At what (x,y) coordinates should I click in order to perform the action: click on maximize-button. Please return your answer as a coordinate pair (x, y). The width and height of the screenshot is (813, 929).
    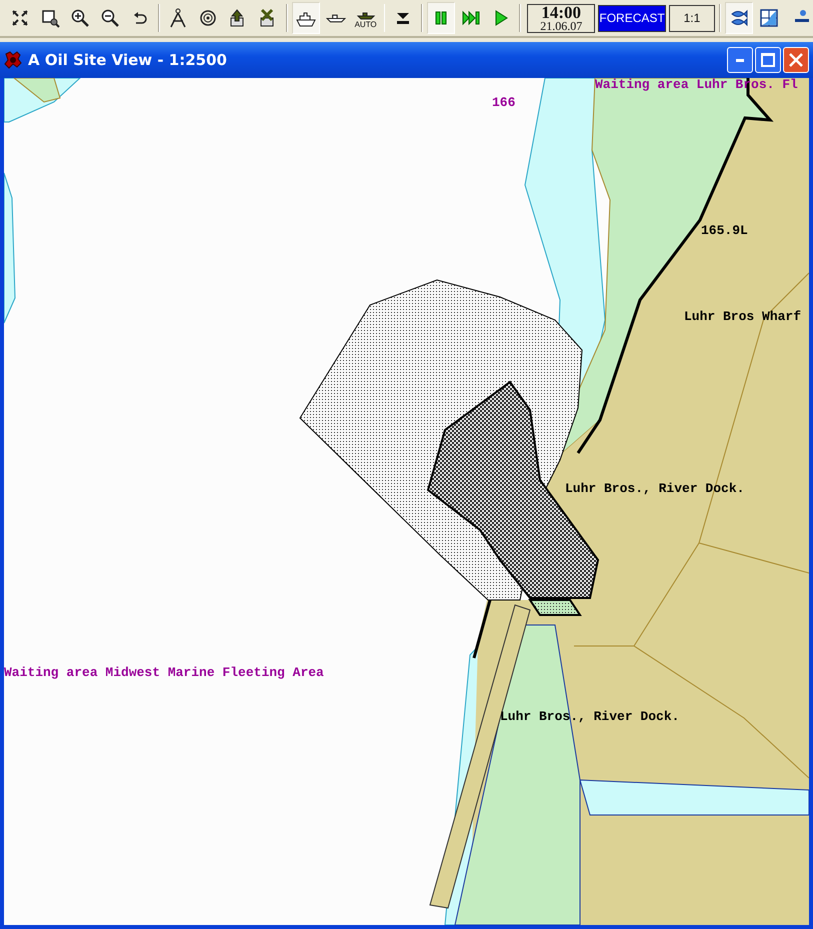
    Looking at the image, I should click on (768, 60).